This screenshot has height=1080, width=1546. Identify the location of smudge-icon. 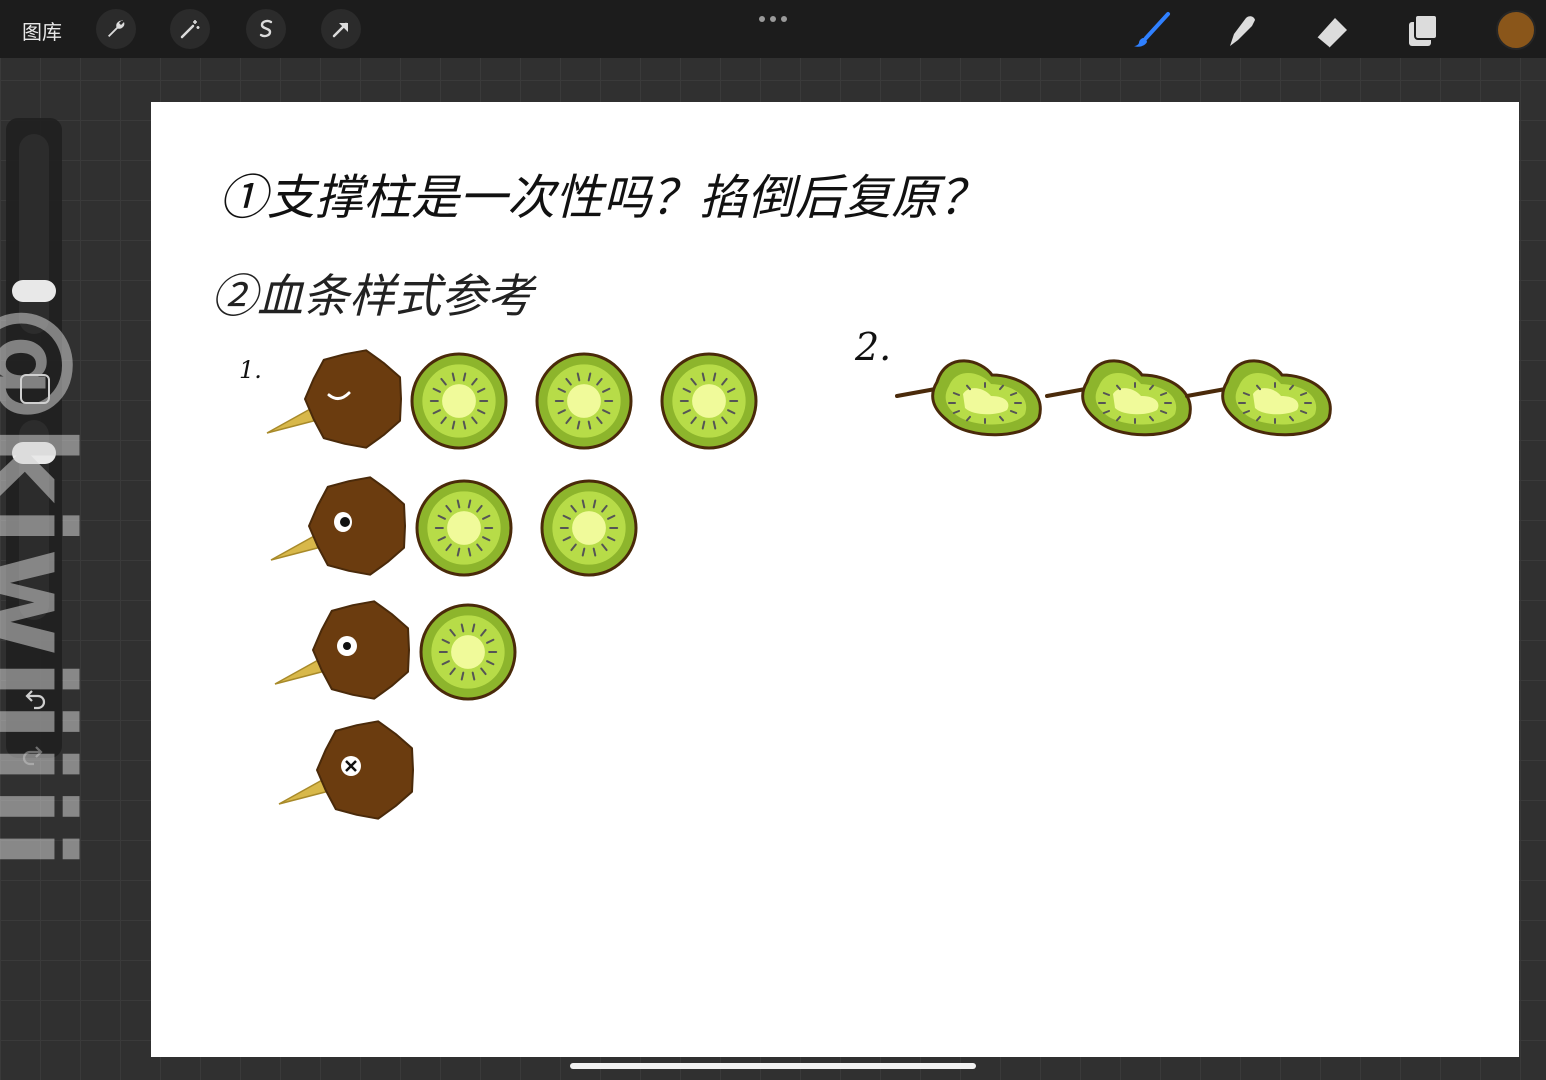
(1242, 30).